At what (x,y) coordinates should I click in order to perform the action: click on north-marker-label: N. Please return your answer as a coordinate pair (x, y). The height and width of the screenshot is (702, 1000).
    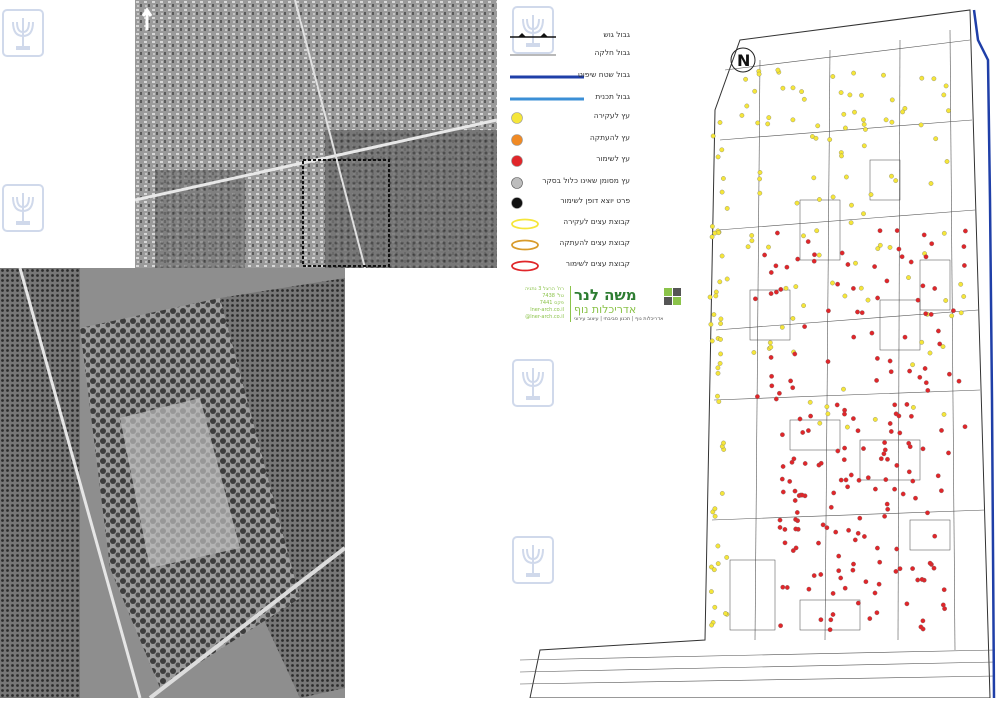
    Looking at the image, I should click on (743, 60).